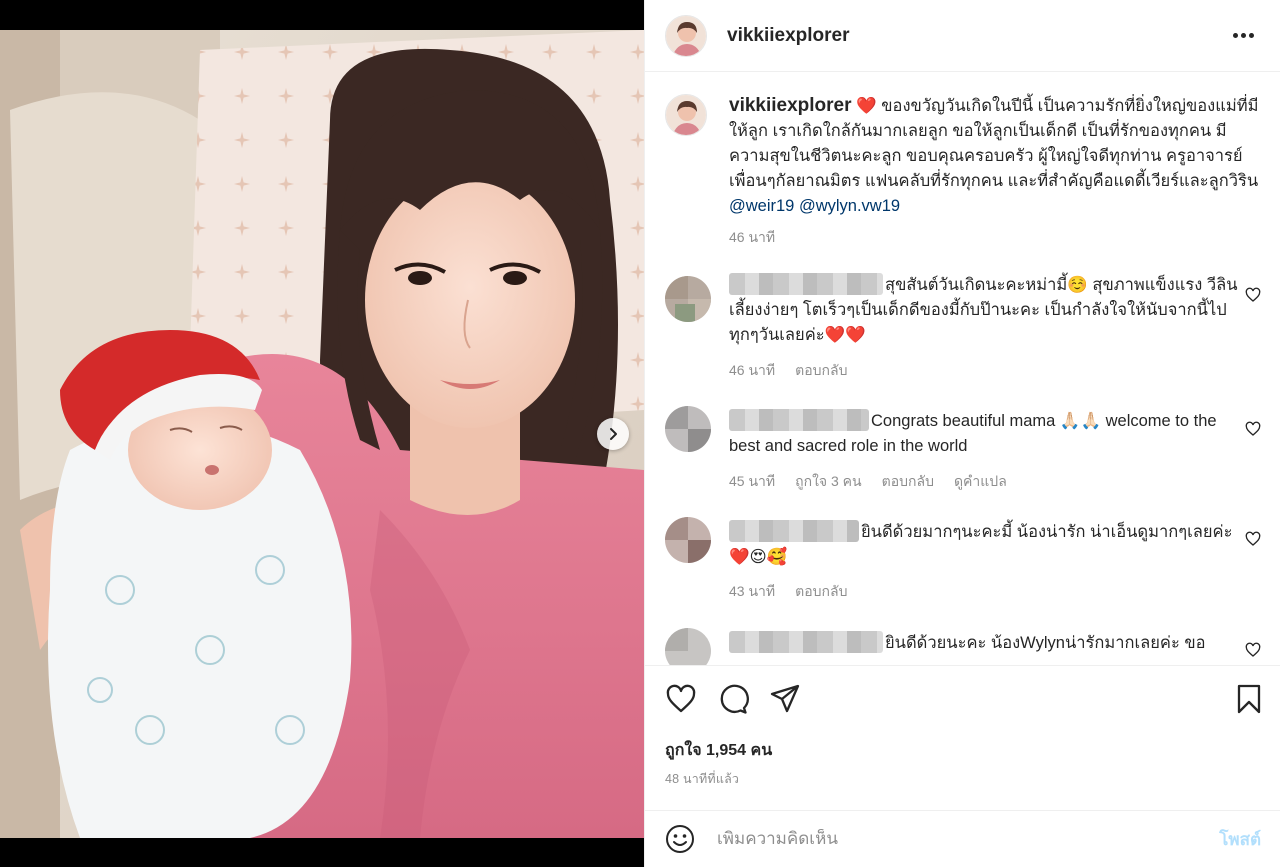 Image resolution: width=1280 pixels, height=867 pixels. What do you see at coordinates (868, 482) in the screenshot?
I see `comment-meta: 45 นาที ถูกใจ 3 คน ตอบกลับ ดูคำแปล` at bounding box center [868, 482].